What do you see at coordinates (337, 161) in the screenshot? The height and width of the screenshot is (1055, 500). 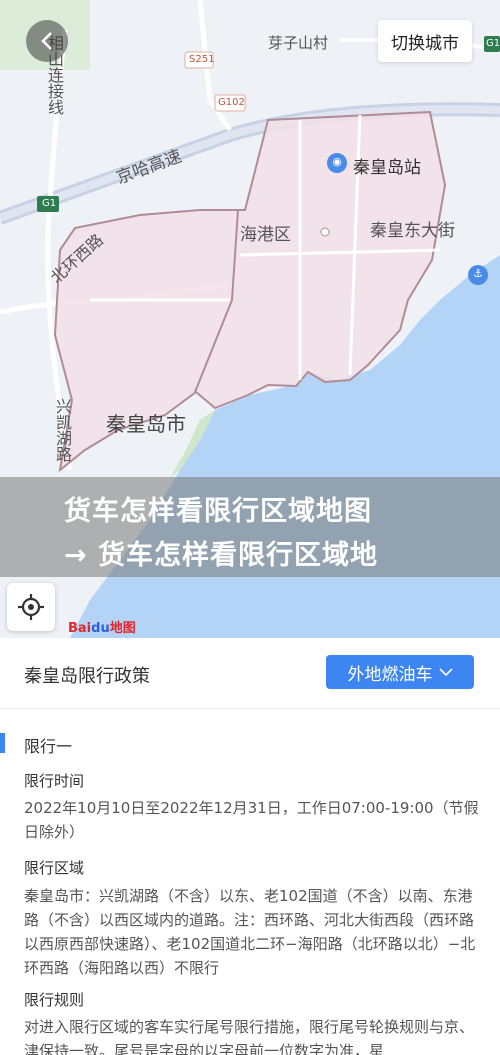 I see `train-station-icon: ◉` at bounding box center [337, 161].